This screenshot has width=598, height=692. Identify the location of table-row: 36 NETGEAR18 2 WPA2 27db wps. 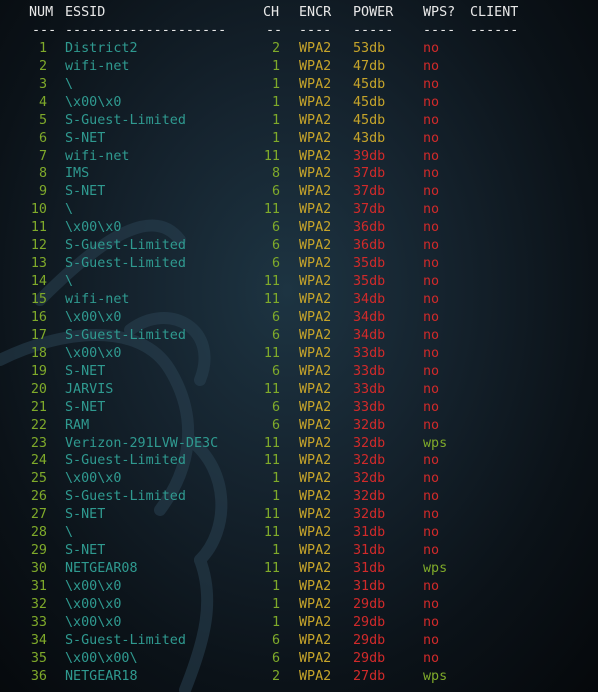
(299, 677).